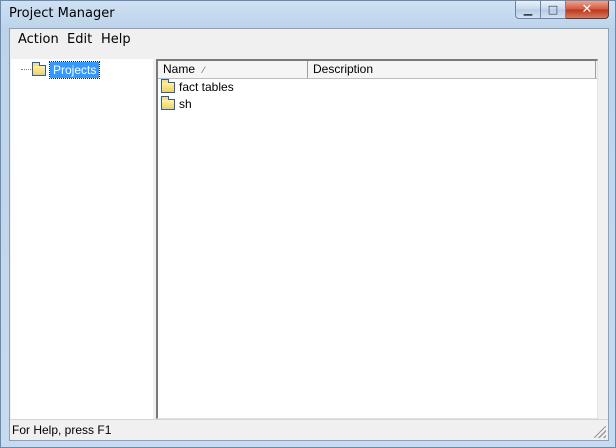 This screenshot has height=448, width=616. Describe the element at coordinates (452, 69) in the screenshot. I see `column-header-description: Description` at that location.